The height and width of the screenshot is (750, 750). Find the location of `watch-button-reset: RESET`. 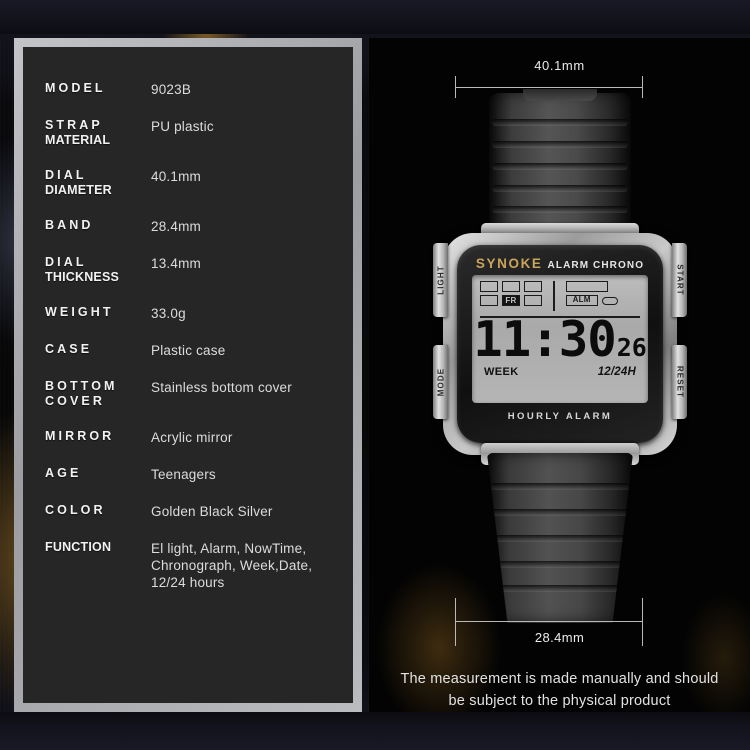

watch-button-reset: RESET is located at coordinates (679, 382).